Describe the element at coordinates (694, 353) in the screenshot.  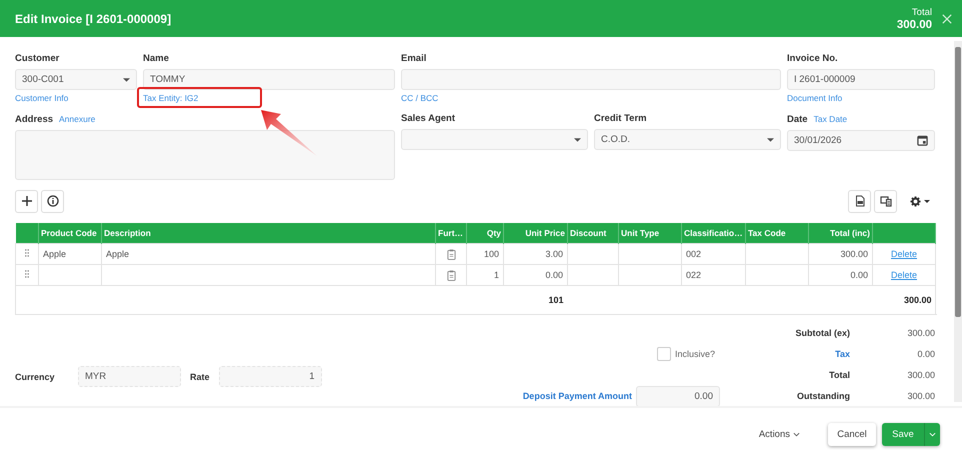
I see `checkbox-label: Inclusive?` at that location.